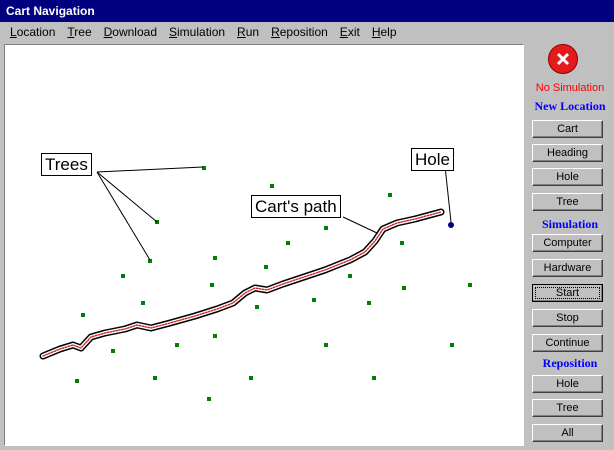 The image size is (614, 450). What do you see at coordinates (307, 11) in the screenshot?
I see `title-bar: Cart Navigation` at bounding box center [307, 11].